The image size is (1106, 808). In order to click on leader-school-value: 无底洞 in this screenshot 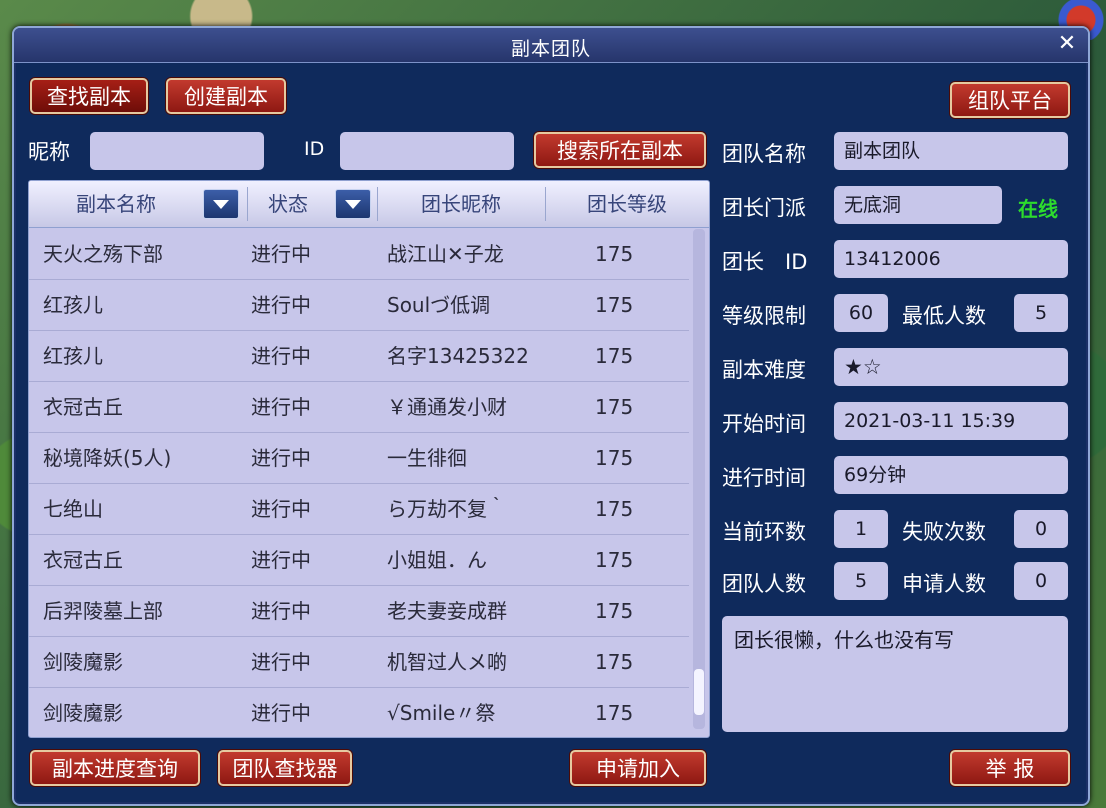, I will do `click(918, 205)`.